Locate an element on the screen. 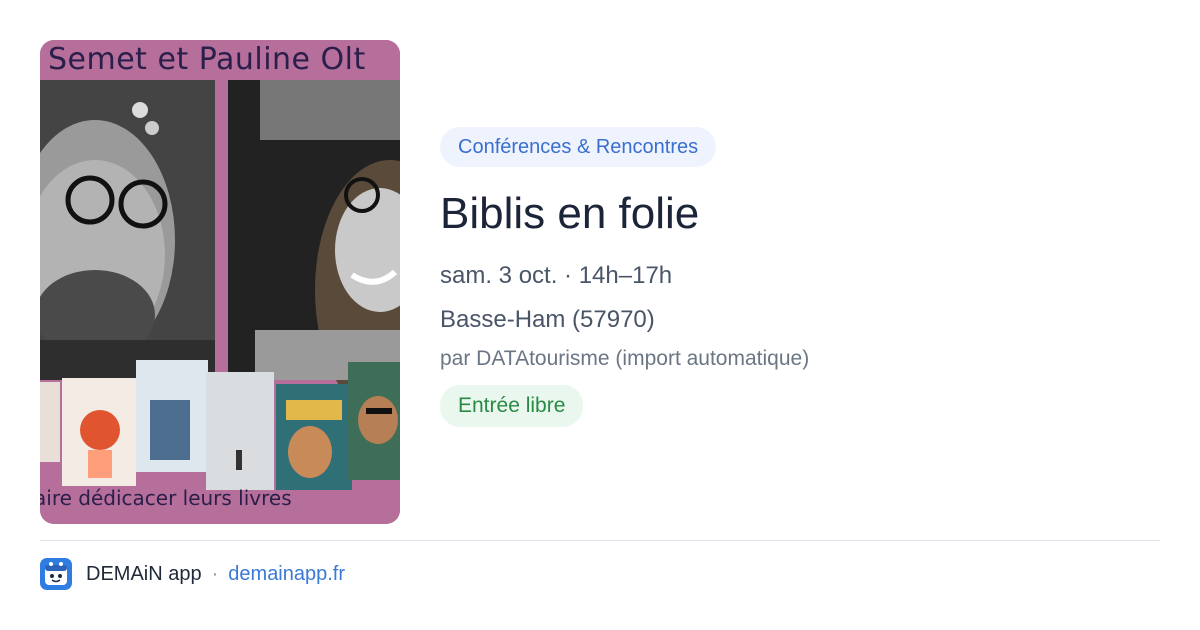  event-datetime: sam. 3 oct. · 14h–17h is located at coordinates (556, 275).